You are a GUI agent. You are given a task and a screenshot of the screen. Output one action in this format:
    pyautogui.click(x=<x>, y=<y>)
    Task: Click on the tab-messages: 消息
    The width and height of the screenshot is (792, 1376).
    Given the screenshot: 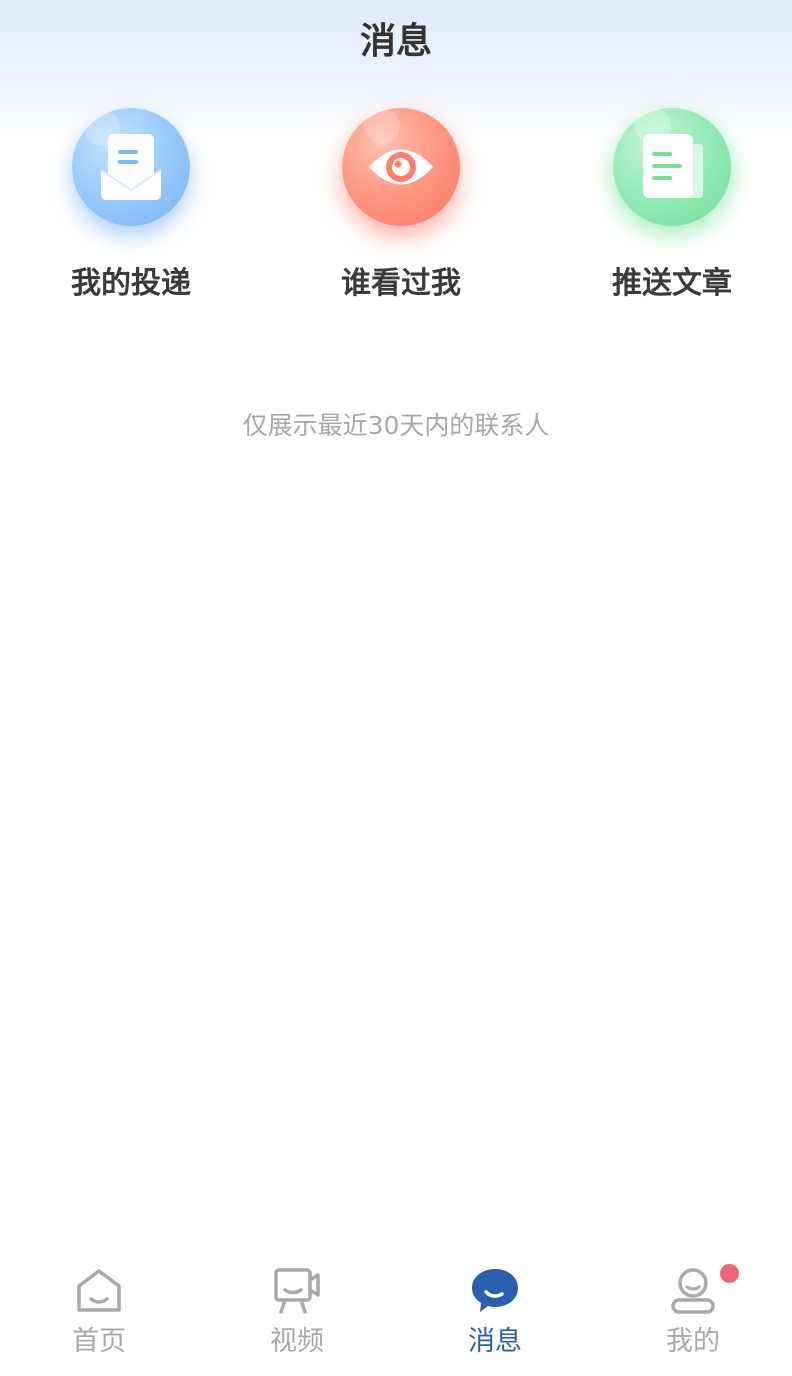 What is the action you would take?
    pyautogui.click(x=495, y=1314)
    